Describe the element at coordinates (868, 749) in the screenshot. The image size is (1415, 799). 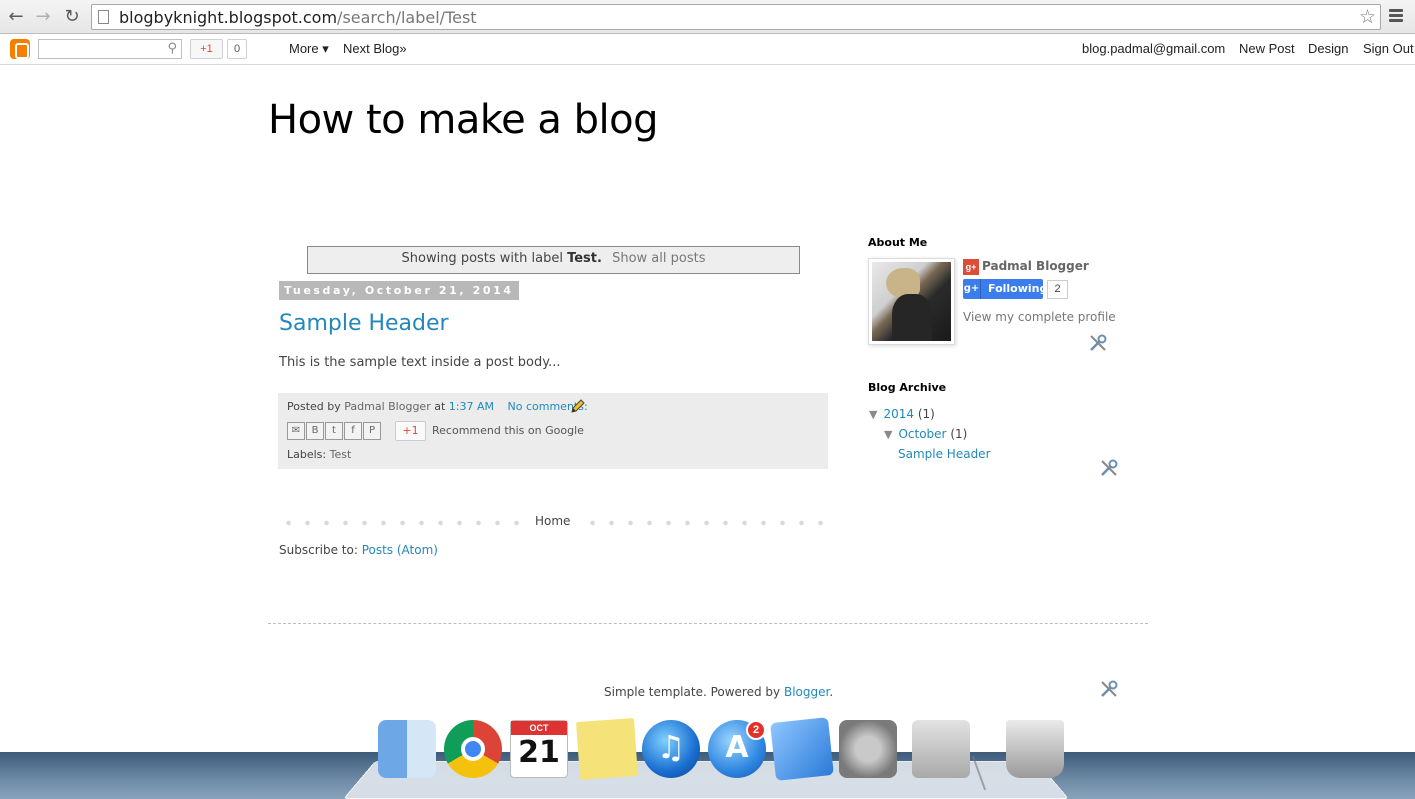
I see `system-preferences-icon` at that location.